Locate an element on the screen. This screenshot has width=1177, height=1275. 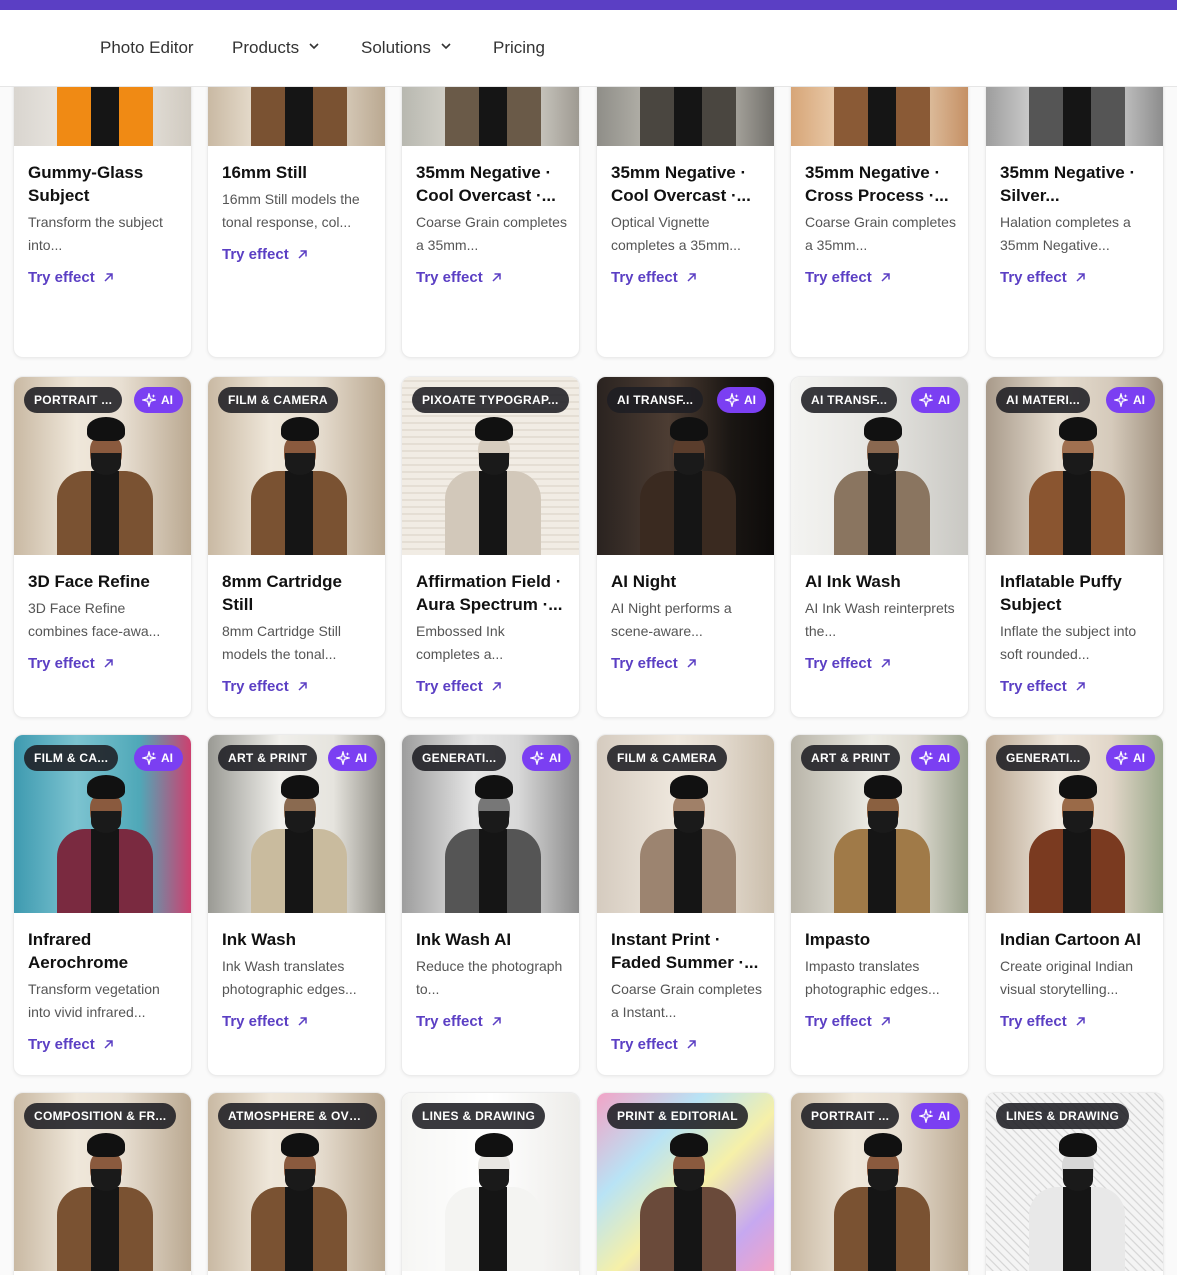
effect-thumbnail: PRINT & EDITORIAL is located at coordinates (685, 1182).